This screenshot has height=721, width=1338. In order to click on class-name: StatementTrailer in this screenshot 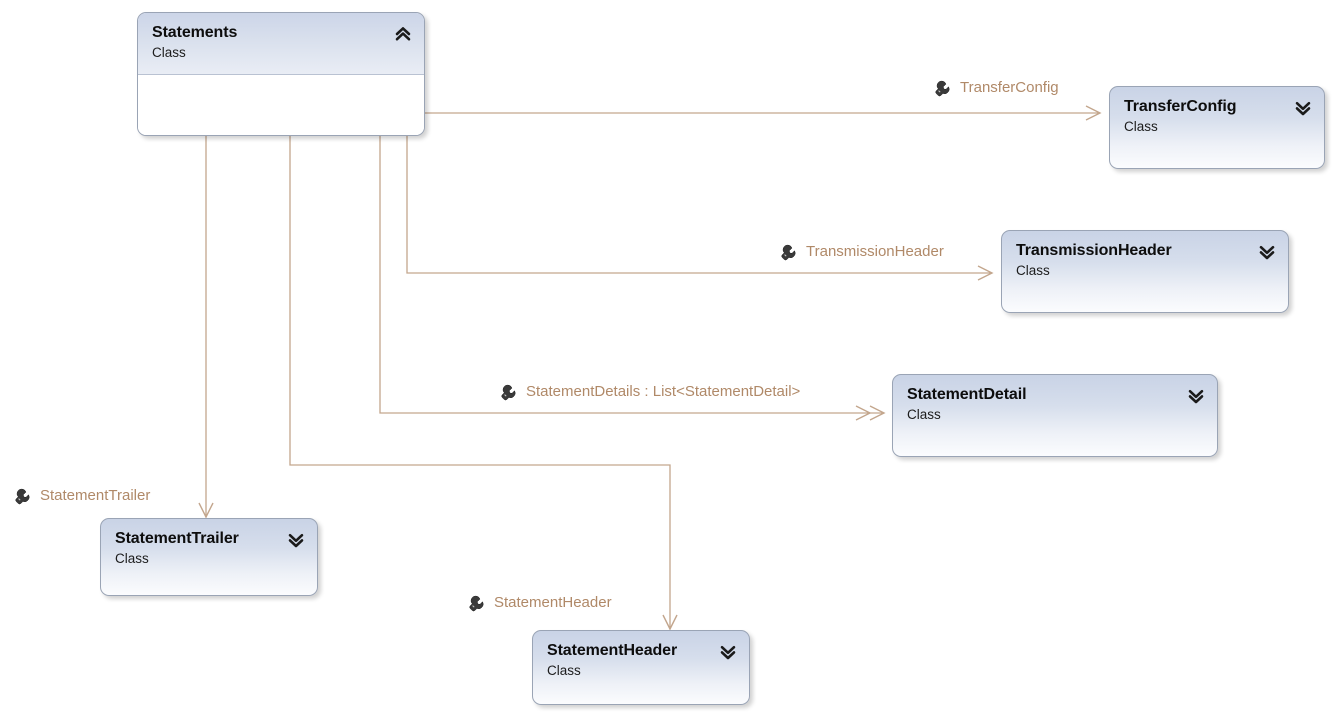, I will do `click(177, 538)`.